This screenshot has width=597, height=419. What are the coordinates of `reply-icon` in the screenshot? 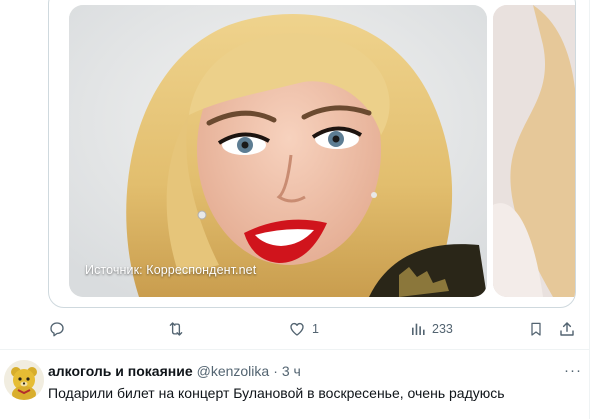 It's located at (57, 329).